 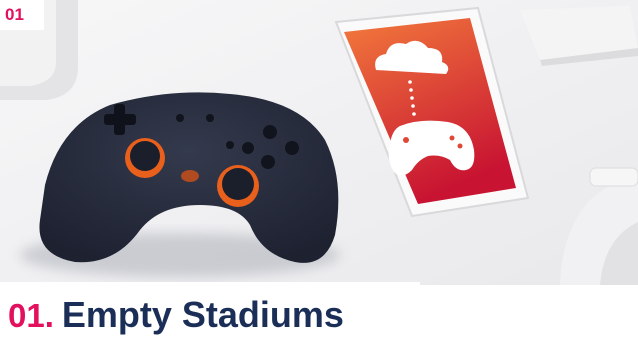 What do you see at coordinates (22, 15) in the screenshot?
I see `section-badge: 01` at bounding box center [22, 15].